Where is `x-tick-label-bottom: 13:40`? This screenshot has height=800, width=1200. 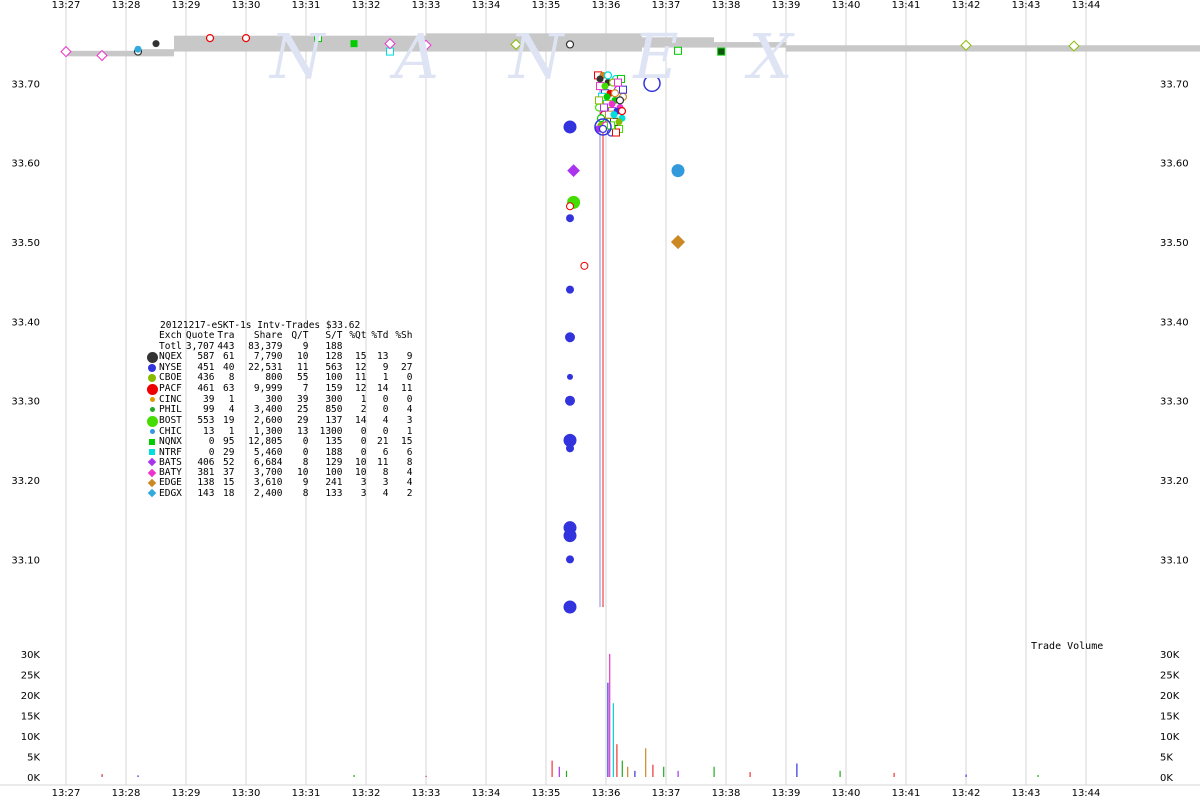 x-tick-label-bottom: 13:40 is located at coordinates (846, 793).